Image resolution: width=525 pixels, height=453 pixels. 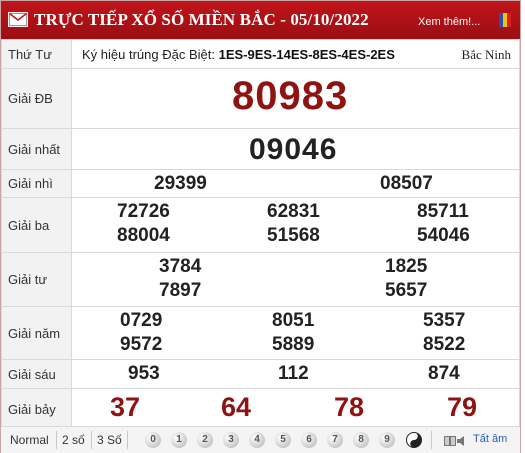 I want to click on prize-number-nam: 9572, so click(x=141, y=344).